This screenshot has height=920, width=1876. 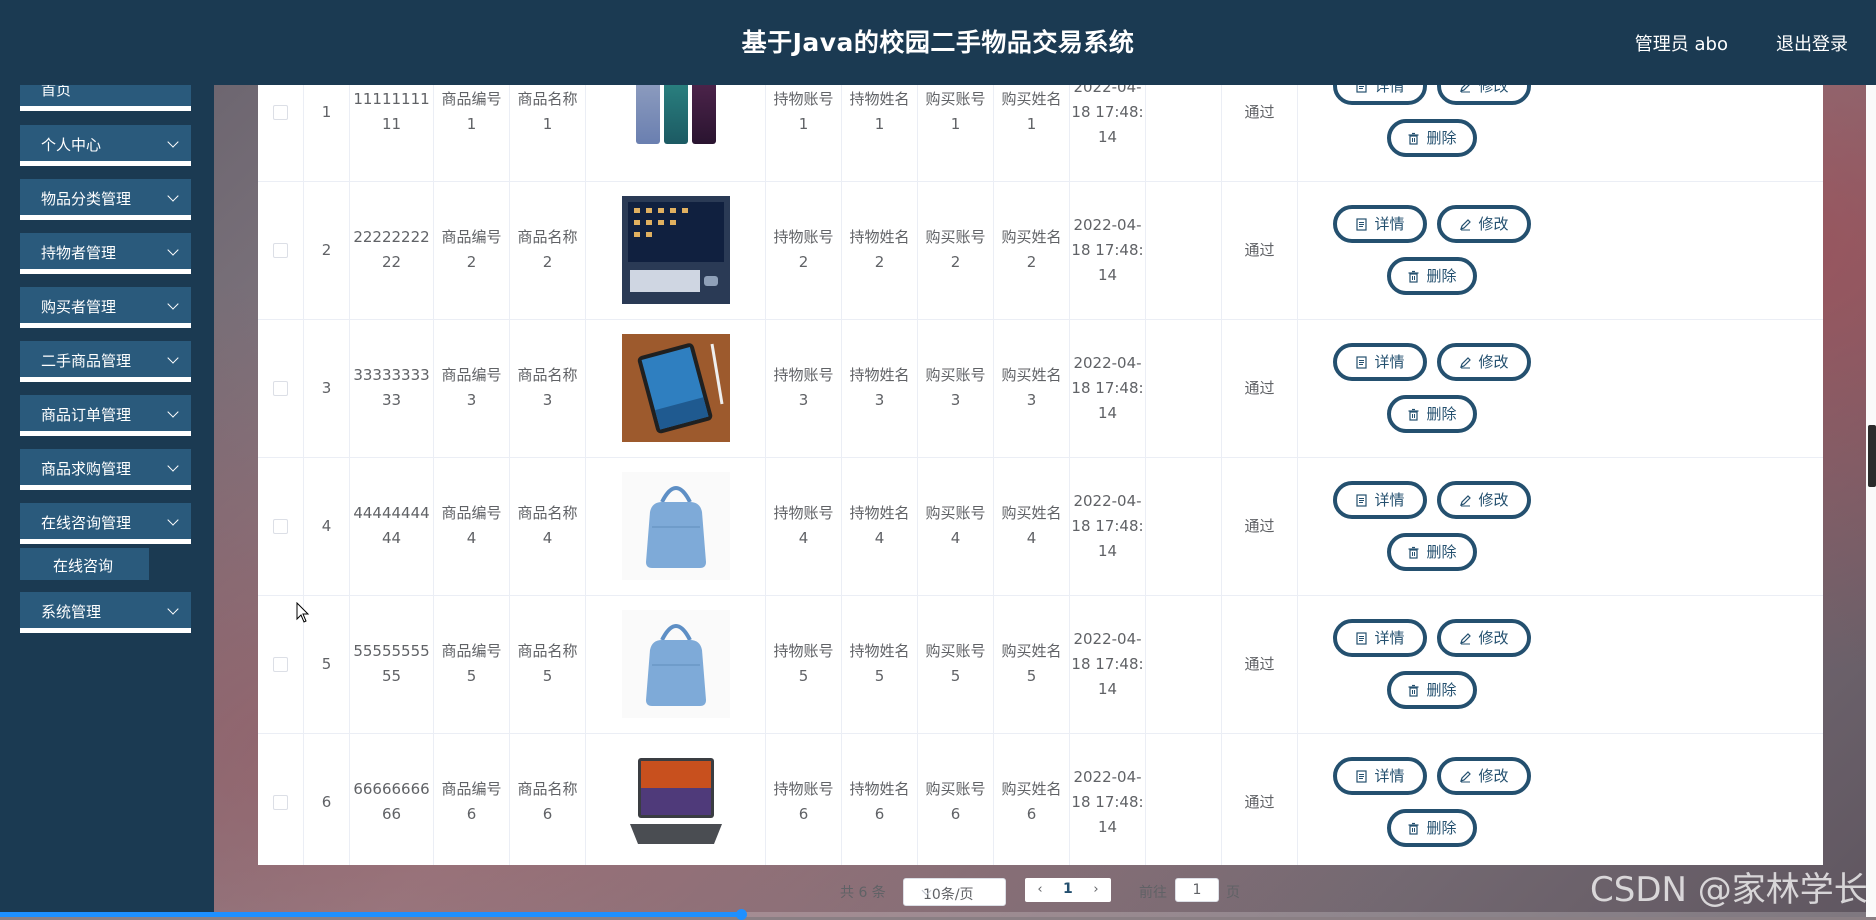 What do you see at coordinates (741, 914) in the screenshot?
I see `video-progress-handle` at bounding box center [741, 914].